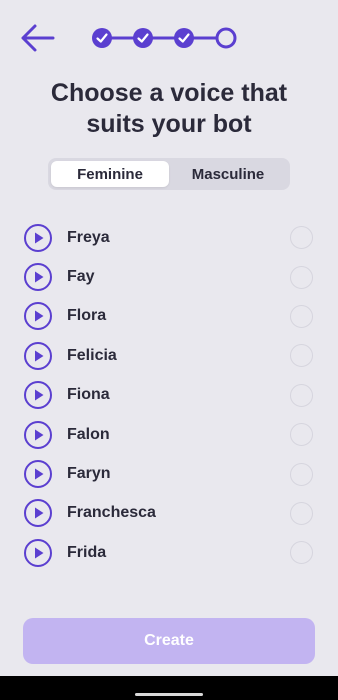 This screenshot has width=338, height=700. Describe the element at coordinates (81, 277) in the screenshot. I see `voice-name: Fay` at that location.